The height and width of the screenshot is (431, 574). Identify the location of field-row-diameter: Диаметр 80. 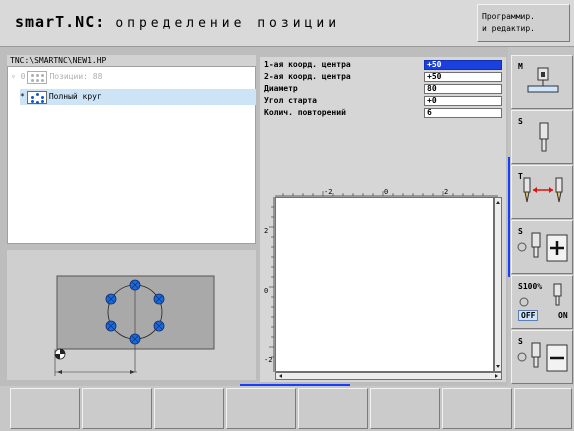
(384, 89).